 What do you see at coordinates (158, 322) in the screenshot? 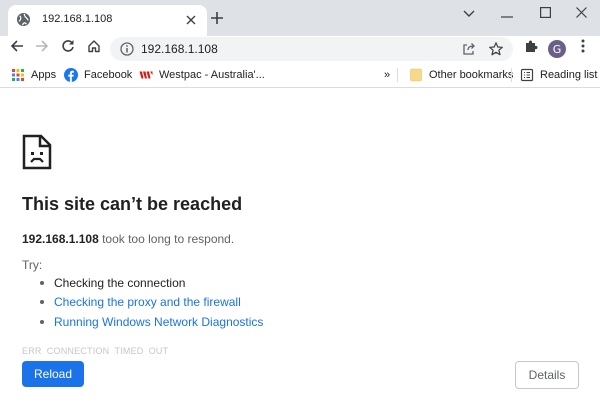
I see `network-diagnostics-link: Running Windows Network Diagnostics` at bounding box center [158, 322].